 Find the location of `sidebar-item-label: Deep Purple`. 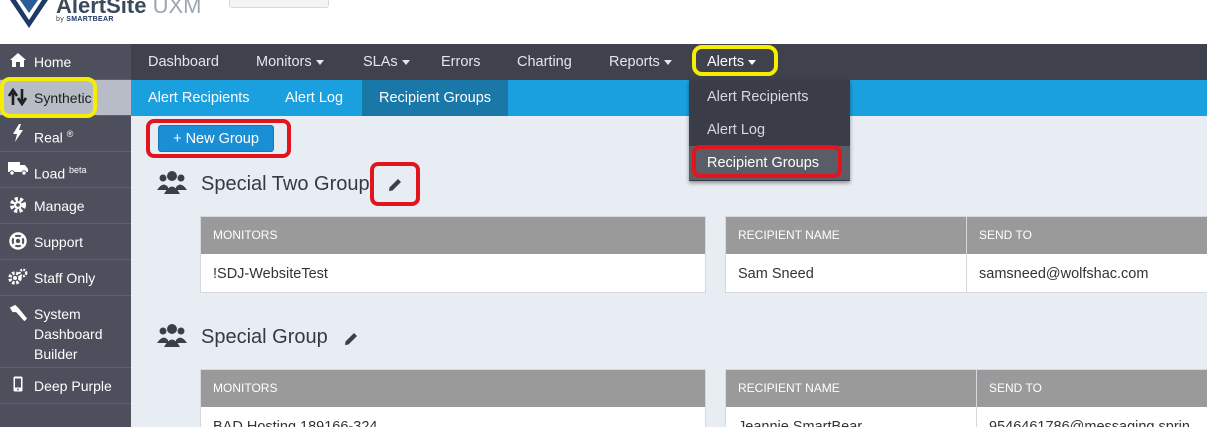

sidebar-item-label: Deep Purple is located at coordinates (73, 386).